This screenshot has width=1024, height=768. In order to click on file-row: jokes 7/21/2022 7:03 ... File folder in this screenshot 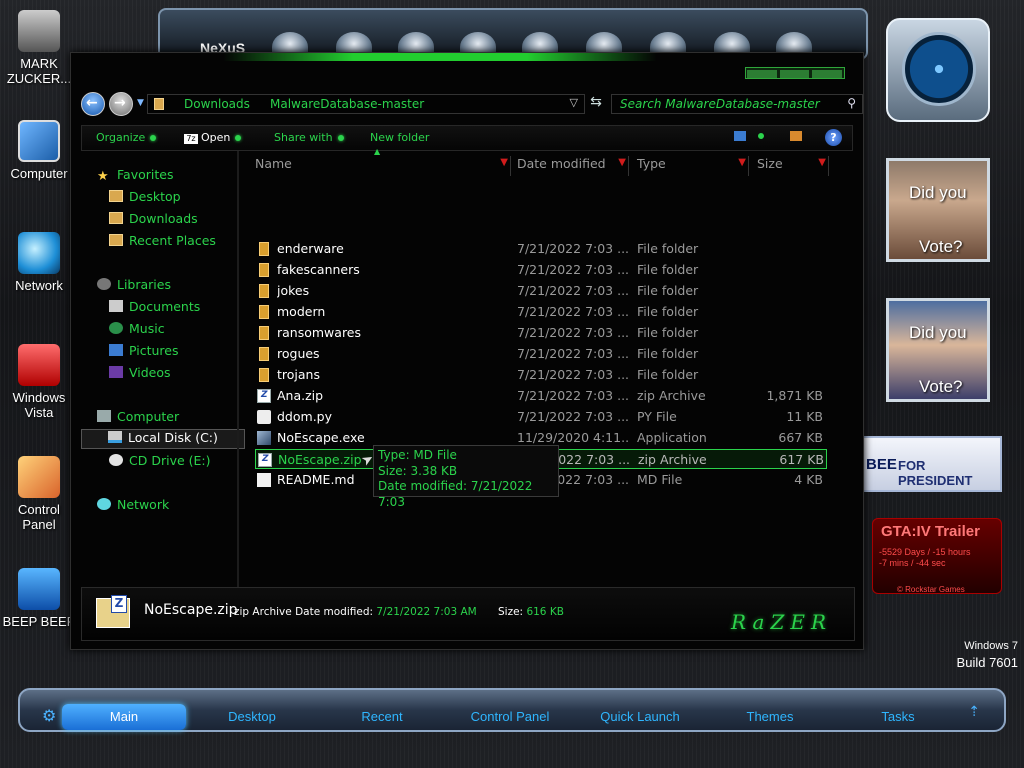, I will do `click(541, 291)`.